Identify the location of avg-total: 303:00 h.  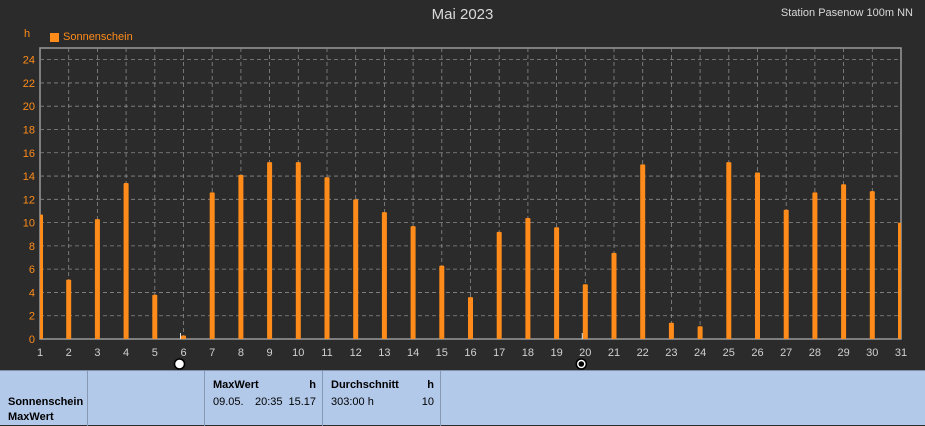
(352, 402).